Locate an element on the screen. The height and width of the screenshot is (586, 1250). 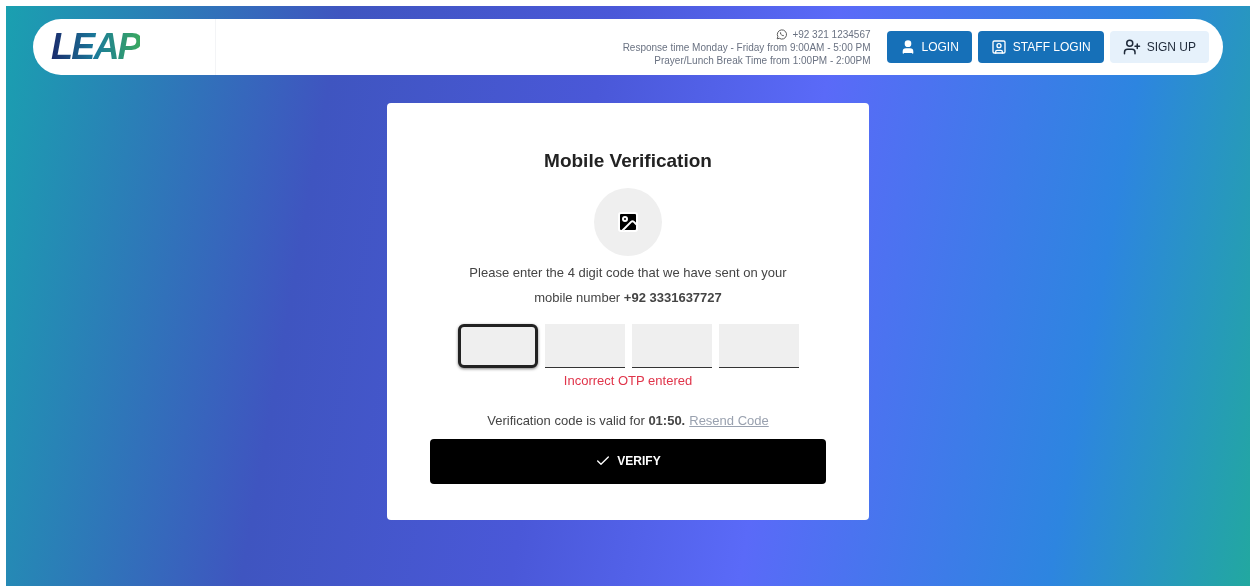
response-hours: Response time Monday - Friday from 9:00AM - 5:00 PM is located at coordinates (746, 47).